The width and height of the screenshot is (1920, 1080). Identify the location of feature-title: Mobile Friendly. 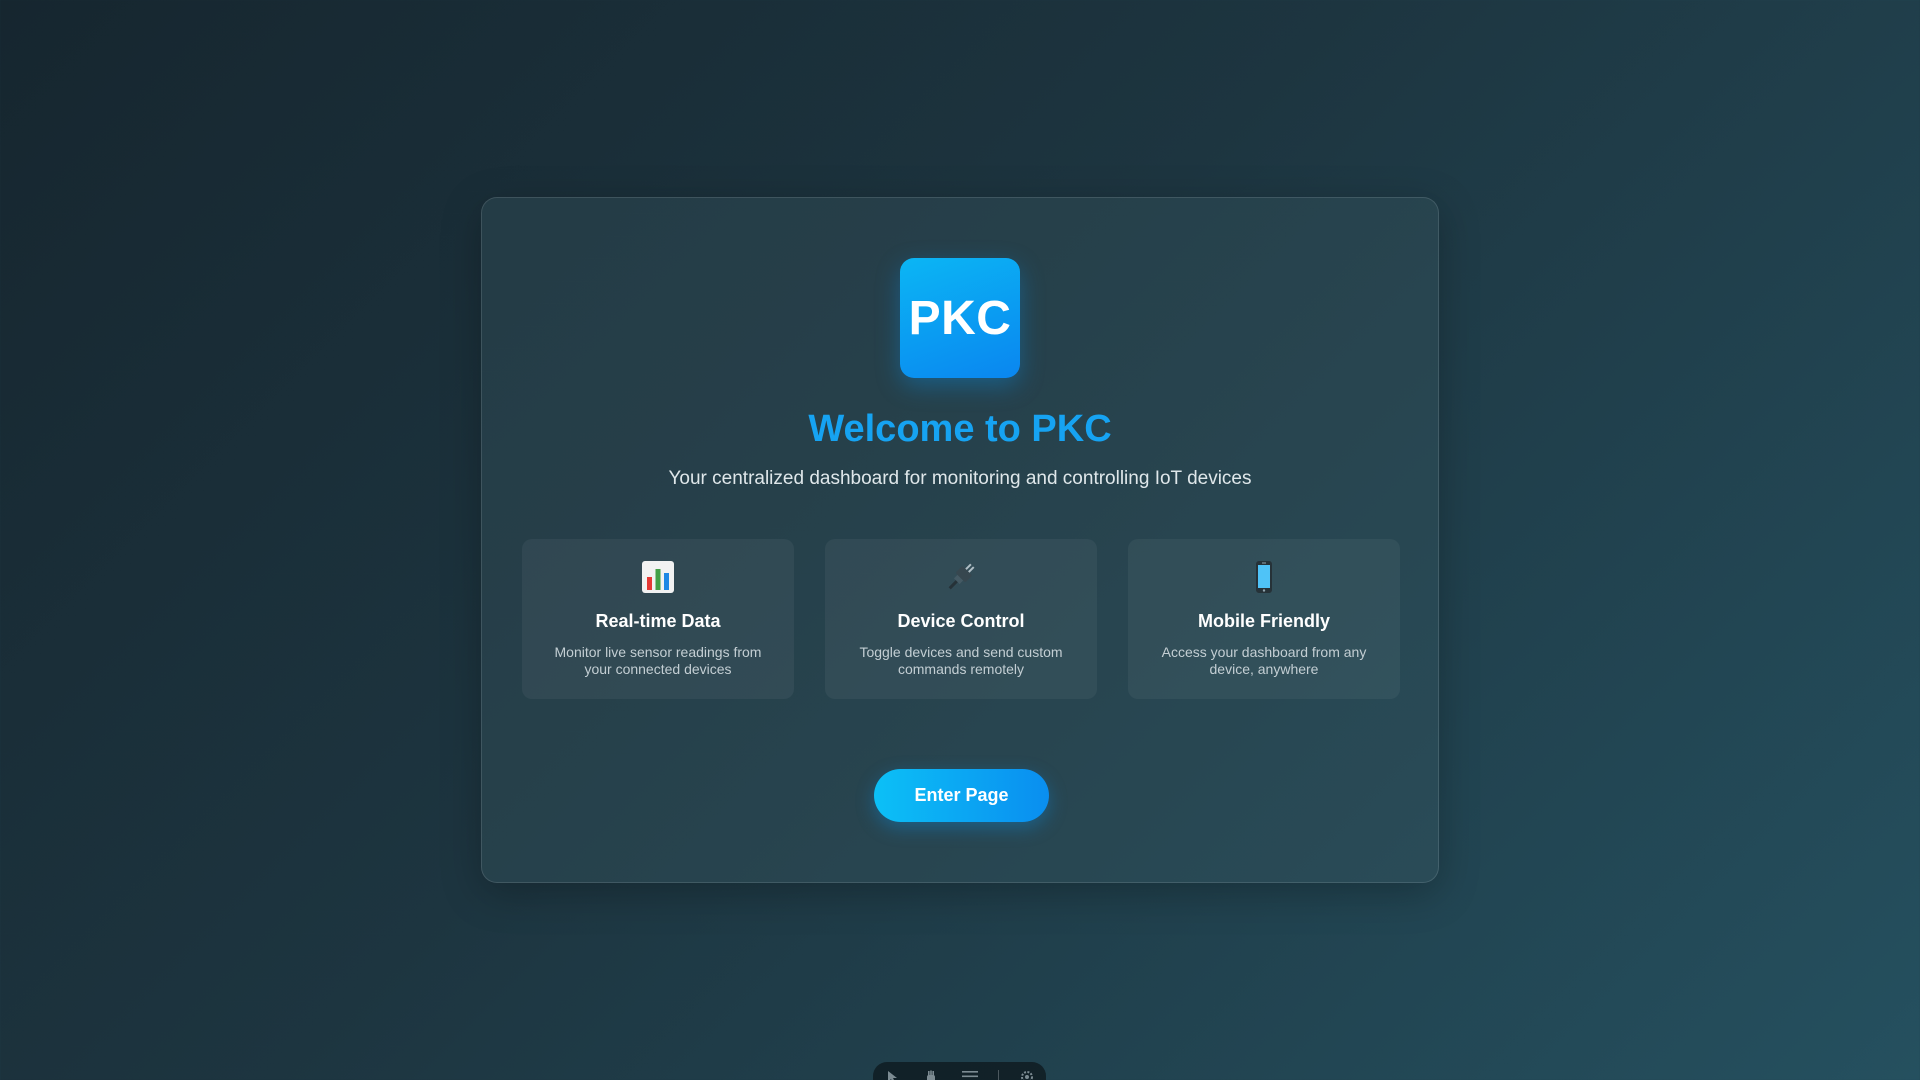
(1263, 621).